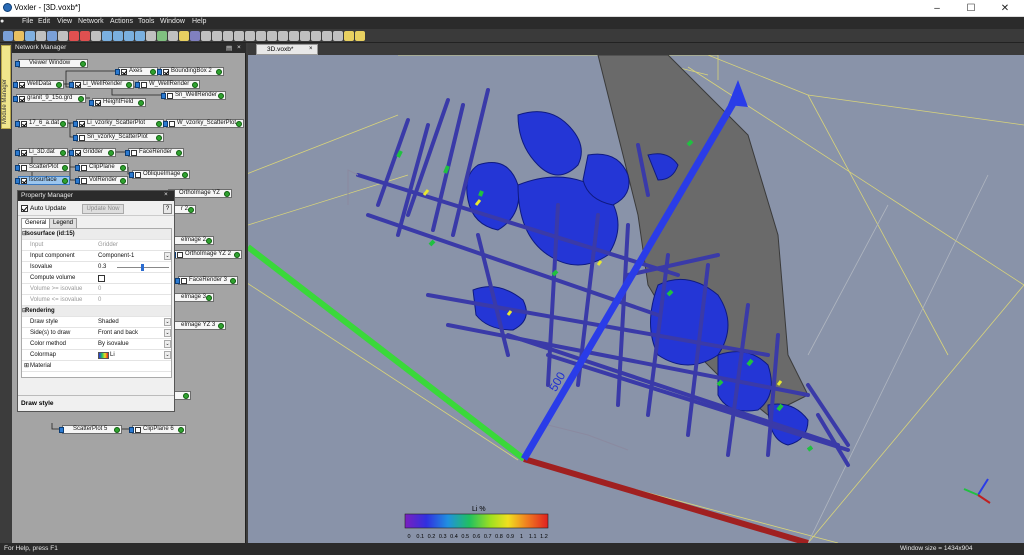 The width and height of the screenshot is (1024, 555). Describe the element at coordinates (190, 240) in the screenshot. I see `network-node: eImage 2` at that location.